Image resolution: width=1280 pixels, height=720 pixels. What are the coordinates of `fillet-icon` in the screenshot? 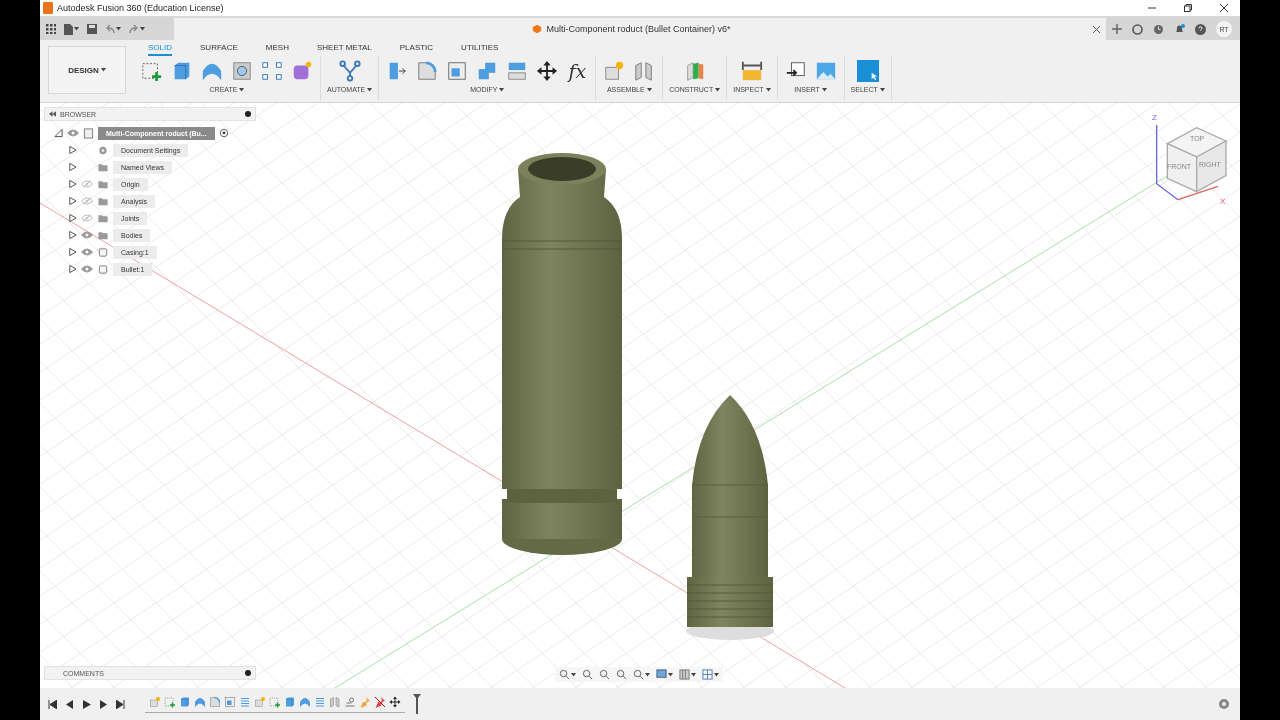 It's located at (215, 701).